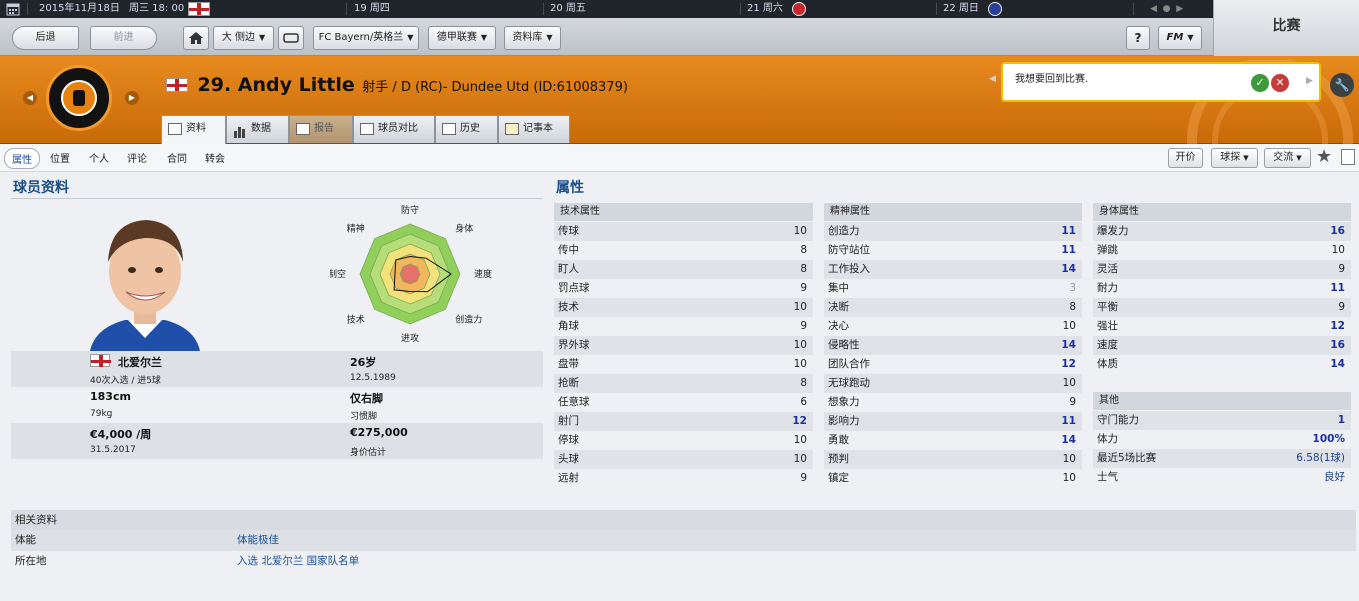 This screenshot has height=601, width=1359. What do you see at coordinates (849, 364) in the screenshot?
I see `attribute-name: 团队合作` at bounding box center [849, 364].